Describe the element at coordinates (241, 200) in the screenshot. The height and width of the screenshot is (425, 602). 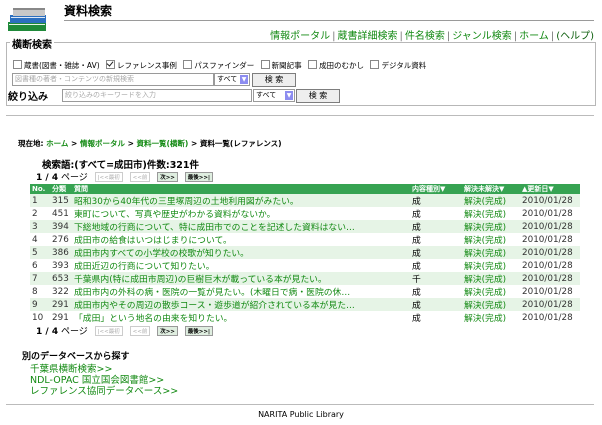
I see `row-question-link: 昭和30から40年代の三里塚周辺の土地利用図がみたい。` at that location.